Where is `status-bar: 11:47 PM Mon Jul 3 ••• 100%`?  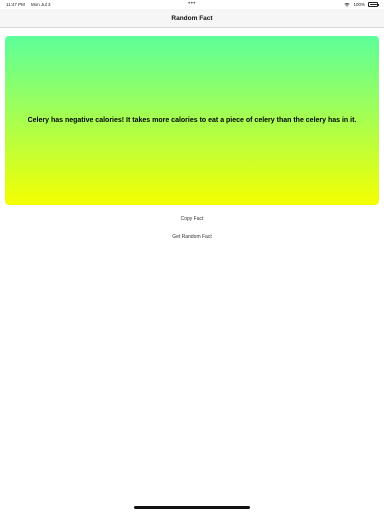
status-bar: 11:47 PM Mon Jul 3 ••• 100% is located at coordinates (192, 4).